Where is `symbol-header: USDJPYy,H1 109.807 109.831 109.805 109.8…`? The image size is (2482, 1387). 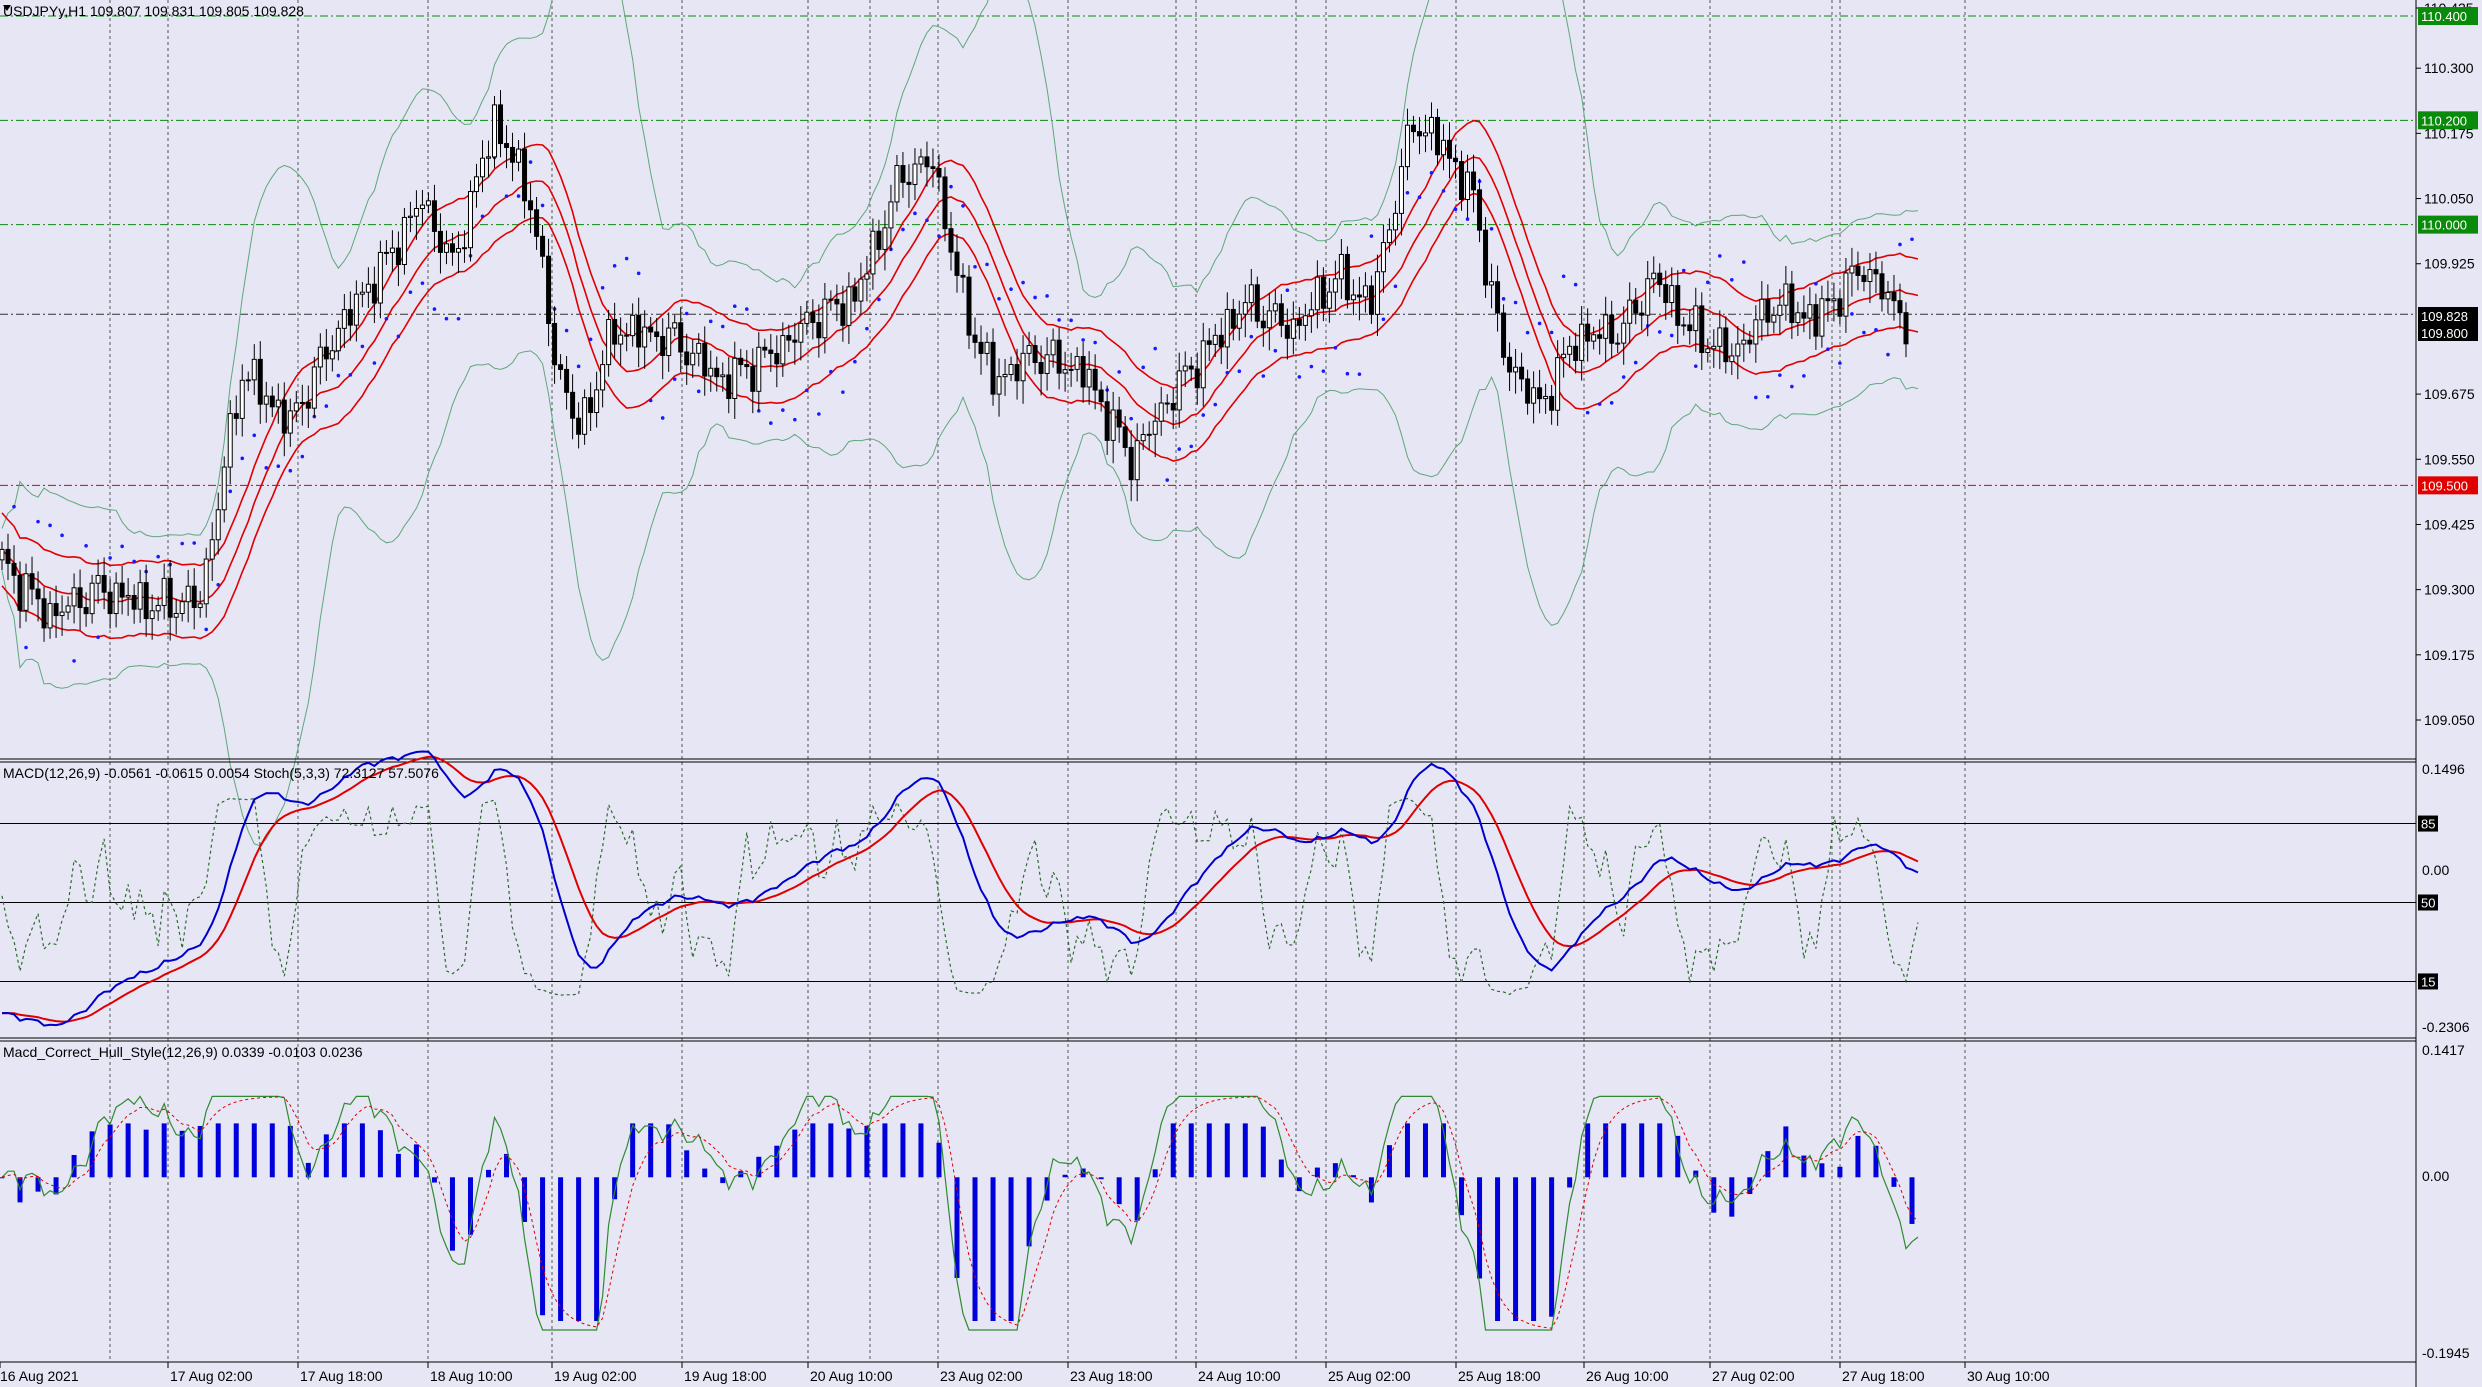
symbol-header: USDJPYy,H1 109.807 109.831 109.805 109.8… is located at coordinates (153, 11).